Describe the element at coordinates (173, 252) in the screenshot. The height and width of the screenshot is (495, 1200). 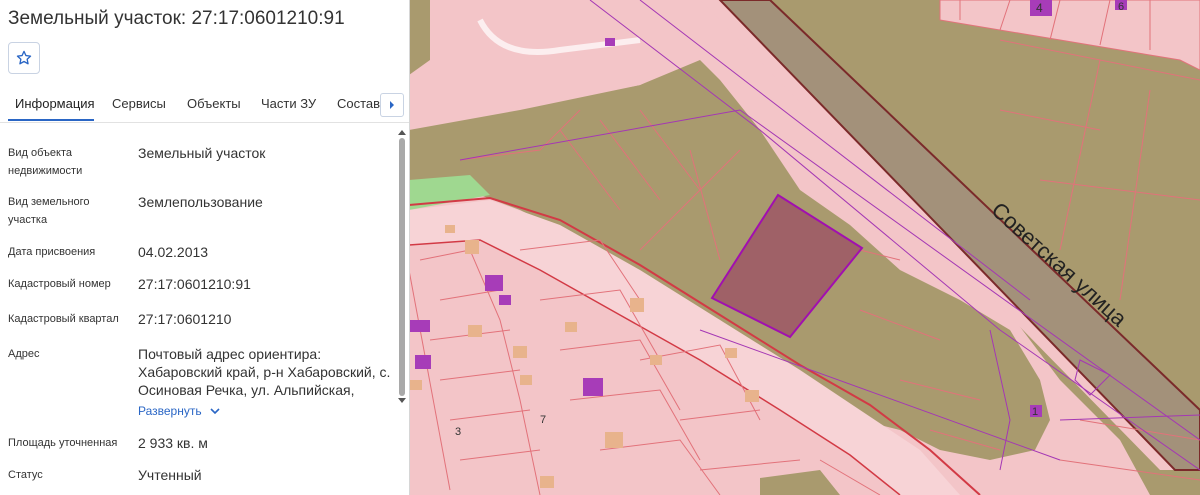
I see `field-value: 04.02.2013` at that location.